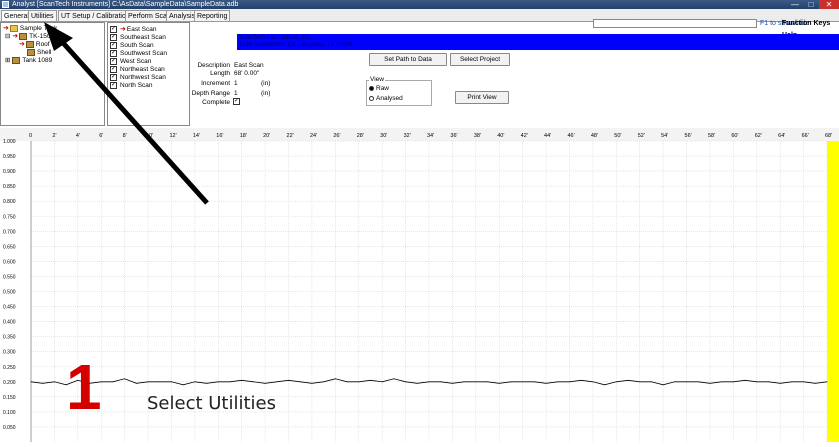 This screenshot has height=447, width=839. Describe the element at coordinates (688, 136) in the screenshot. I see `x-tick-label: 56'` at that location.